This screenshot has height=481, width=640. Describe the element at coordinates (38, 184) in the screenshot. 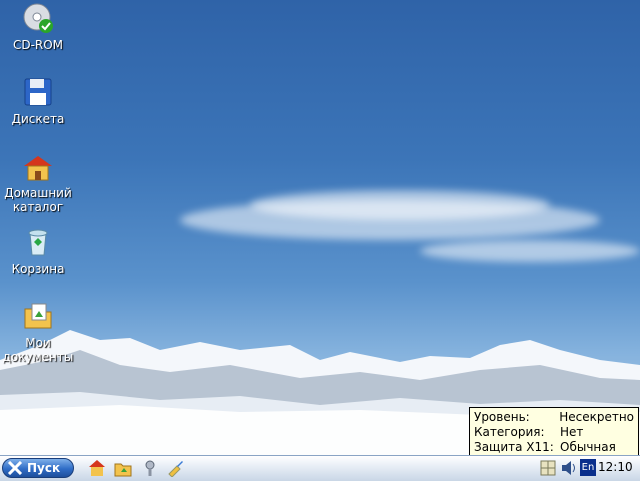

I see `desktop-icon-home: Домашний каталог` at that location.